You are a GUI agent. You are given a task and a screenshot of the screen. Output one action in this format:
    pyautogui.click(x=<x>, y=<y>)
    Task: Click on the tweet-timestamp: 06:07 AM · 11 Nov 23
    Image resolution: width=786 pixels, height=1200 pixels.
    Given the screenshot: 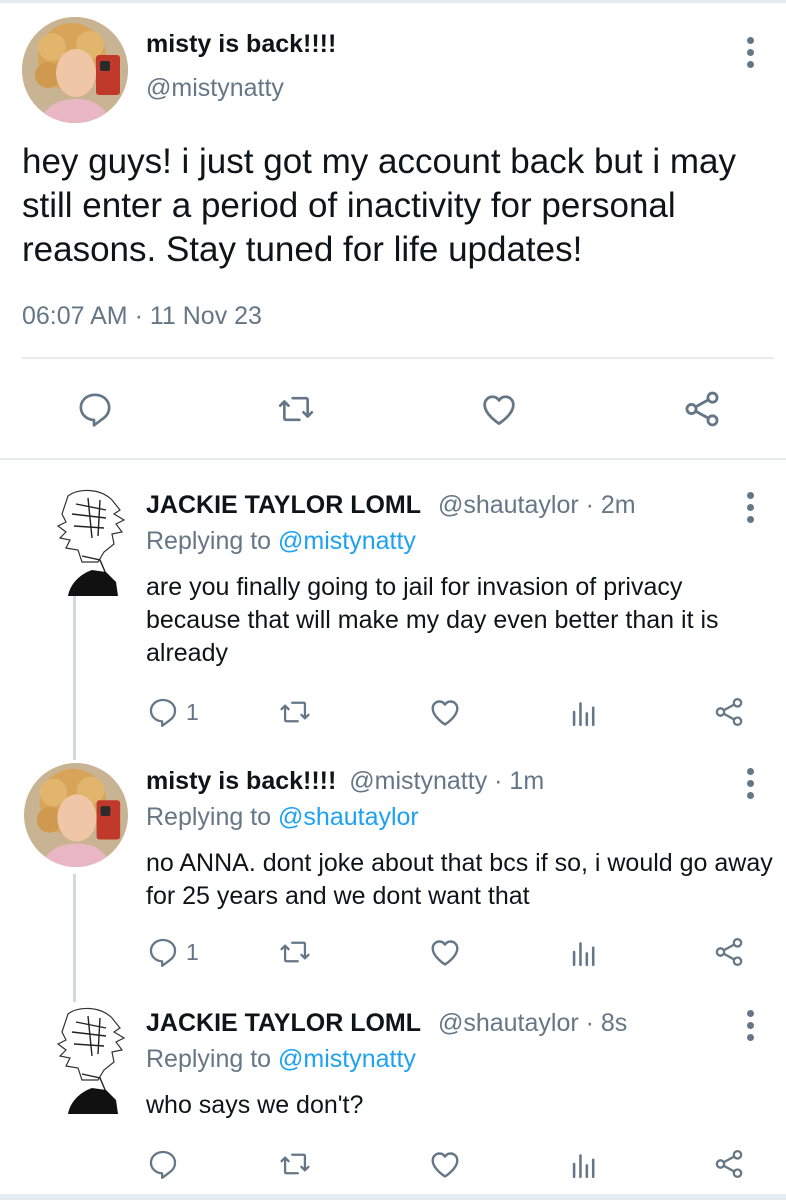 What is the action you would take?
    pyautogui.click(x=142, y=316)
    